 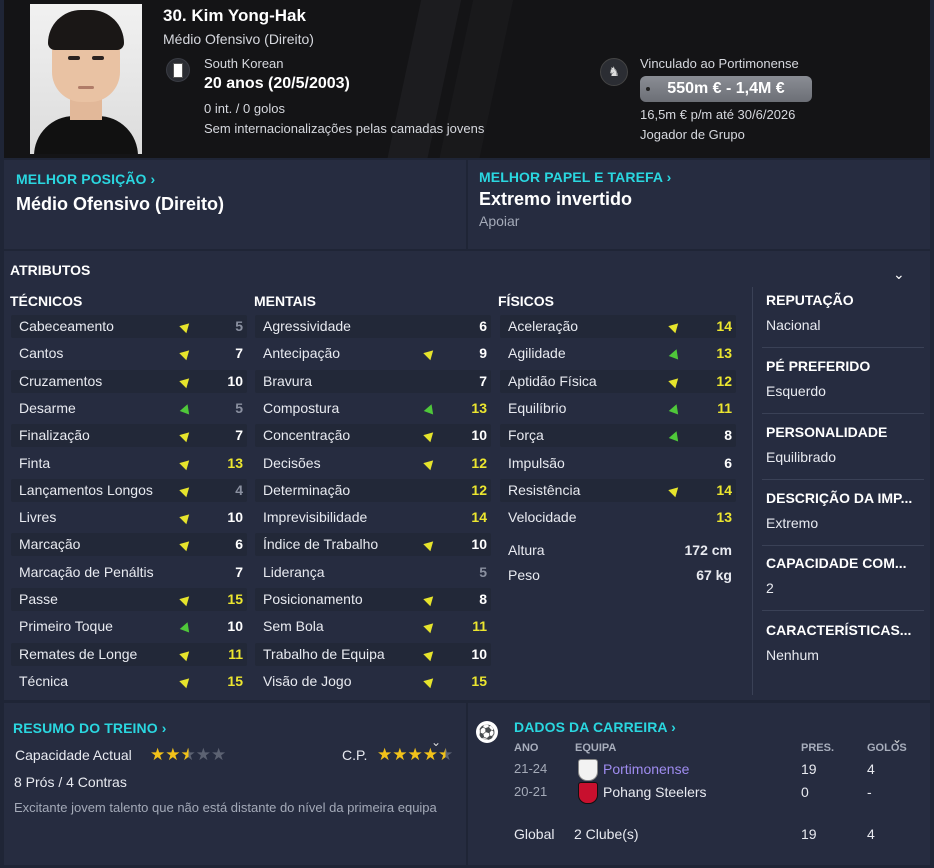 What do you see at coordinates (796, 391) in the screenshot?
I see `info-value: Esquerdo` at bounding box center [796, 391].